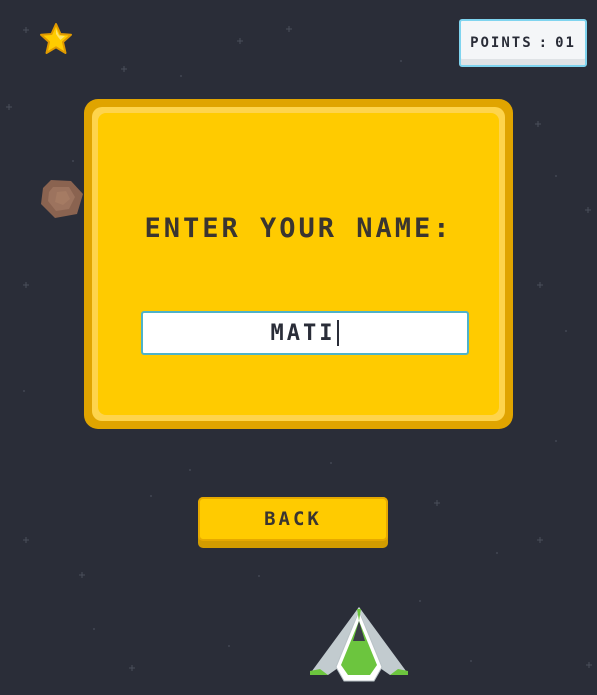 The height and width of the screenshot is (695, 597). What do you see at coordinates (565, 43) in the screenshot?
I see `points-value: 01` at bounding box center [565, 43].